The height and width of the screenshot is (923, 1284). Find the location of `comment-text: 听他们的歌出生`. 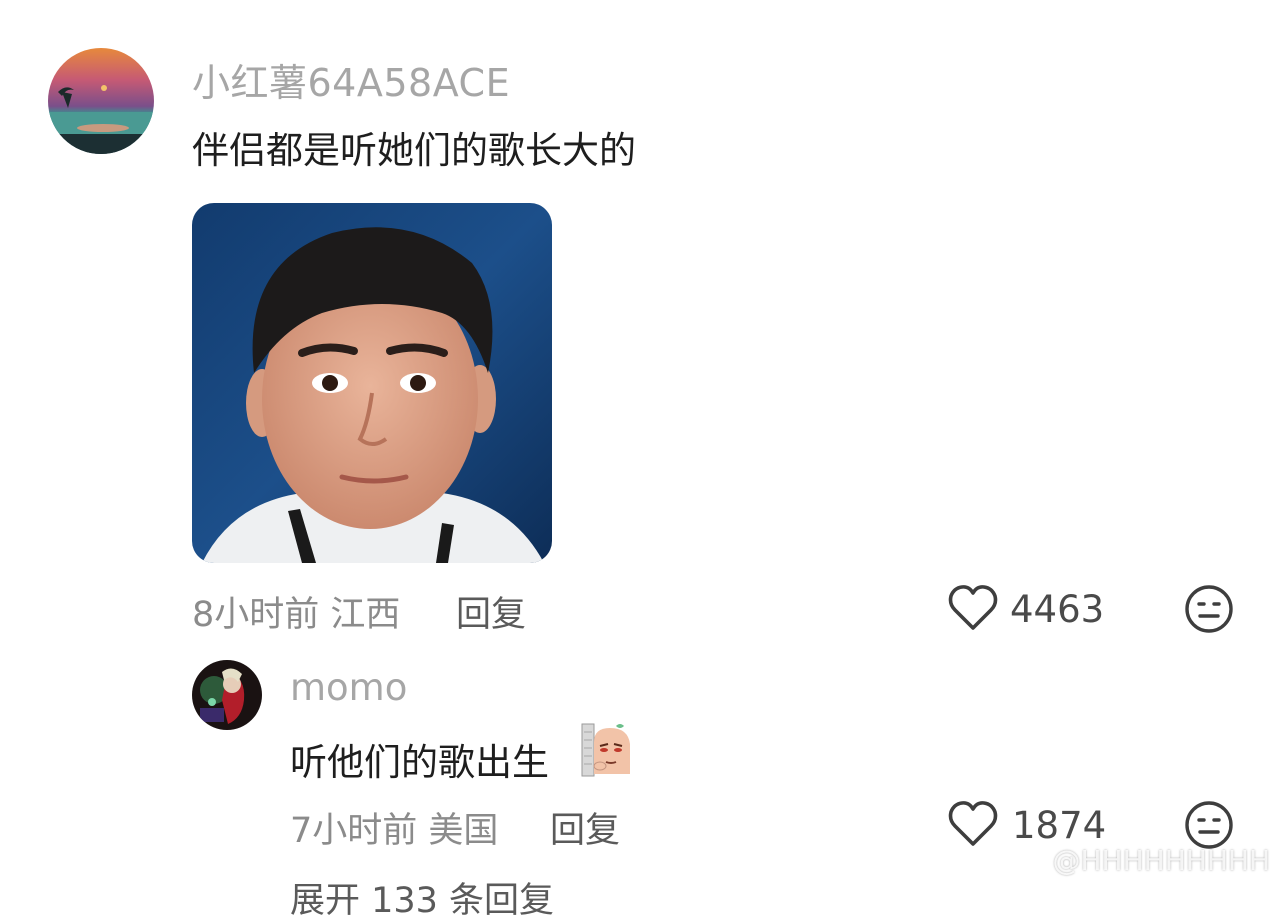

comment-text: 听他们的歌出生 is located at coordinates (419, 762).